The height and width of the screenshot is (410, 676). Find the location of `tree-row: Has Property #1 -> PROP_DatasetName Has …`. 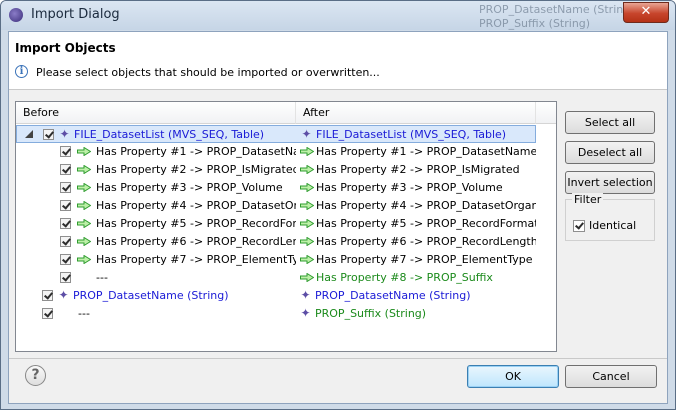

tree-row: Has Property #1 -> PROP_DatasetName Has … is located at coordinates (276, 152).